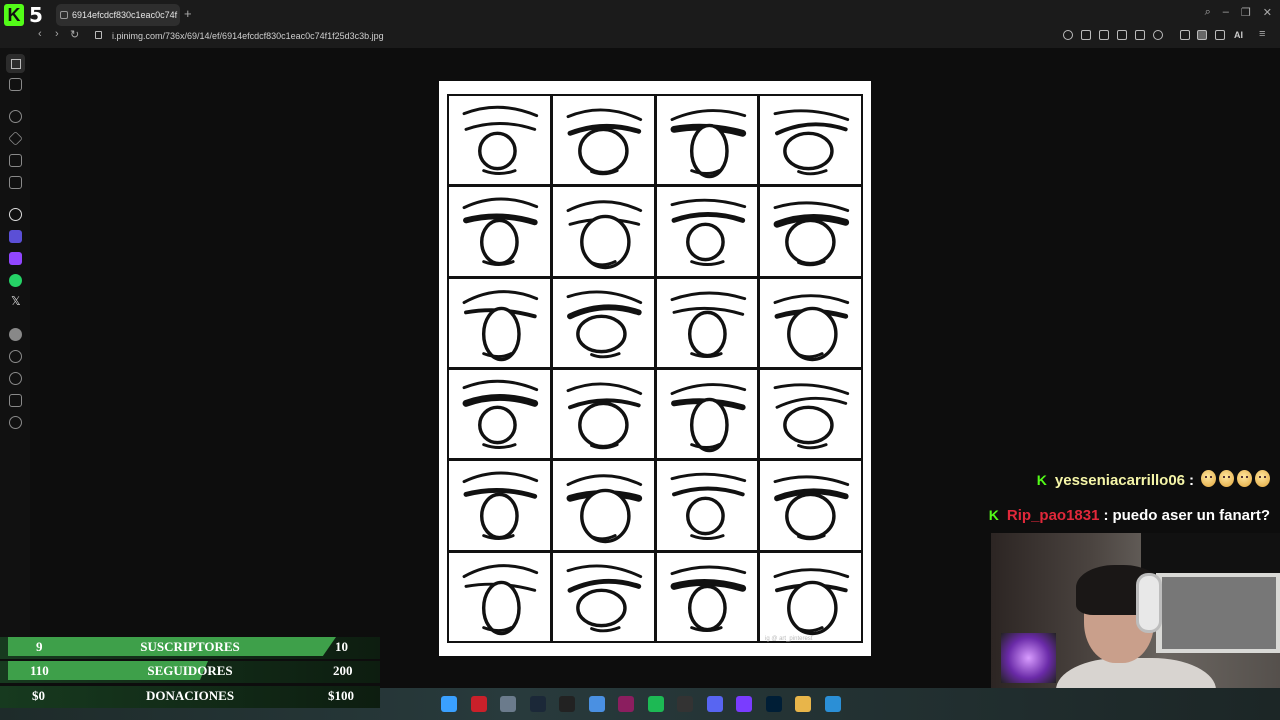 The height and width of the screenshot is (720, 1280). I want to click on obs-icon, so click(685, 704).